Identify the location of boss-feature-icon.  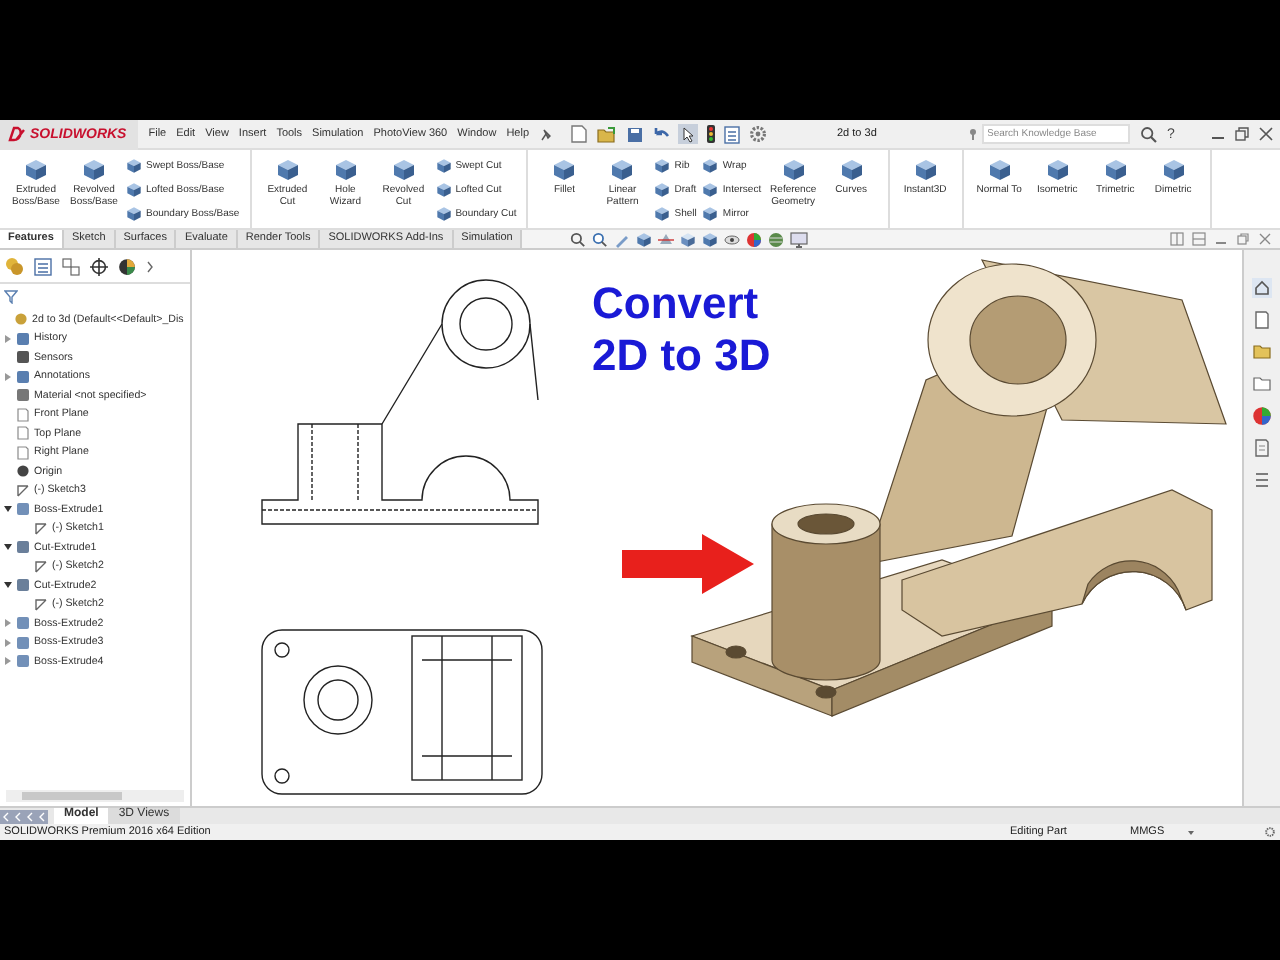
(23, 509).